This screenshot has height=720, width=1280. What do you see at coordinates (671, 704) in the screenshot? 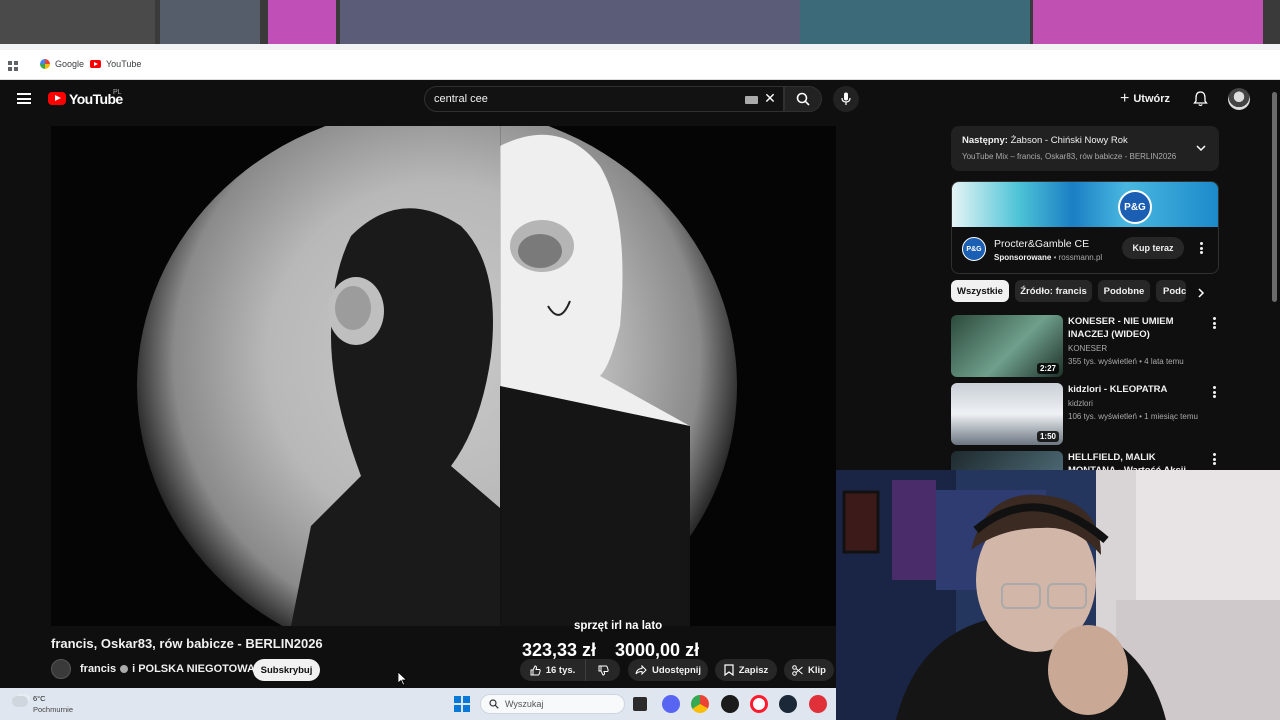
I see `discord-icon` at bounding box center [671, 704].